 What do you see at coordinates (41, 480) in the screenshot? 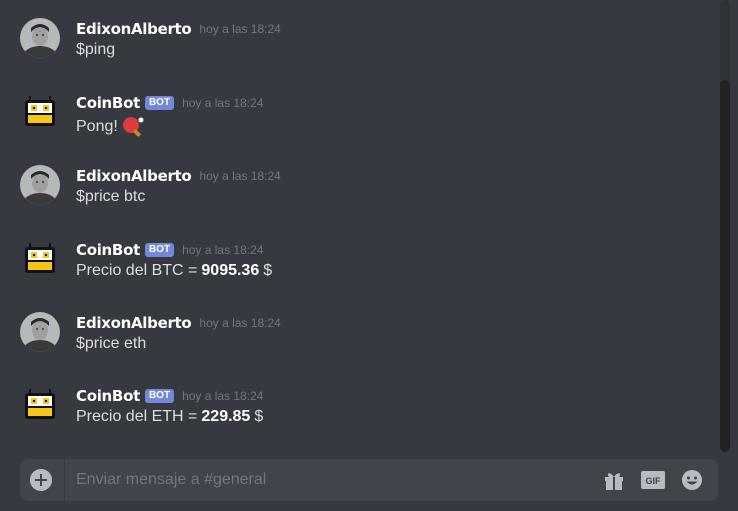
I see `plus-circle-icon` at bounding box center [41, 480].